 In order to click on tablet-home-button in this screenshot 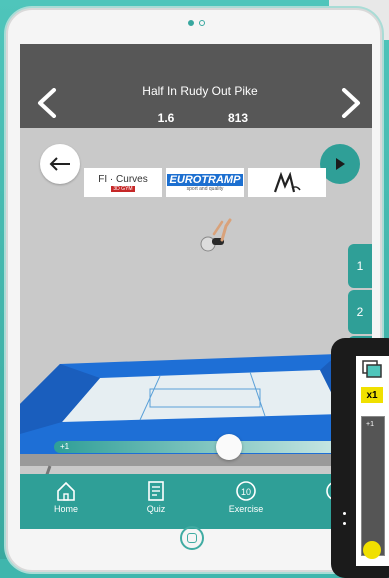, I will do `click(192, 538)`.